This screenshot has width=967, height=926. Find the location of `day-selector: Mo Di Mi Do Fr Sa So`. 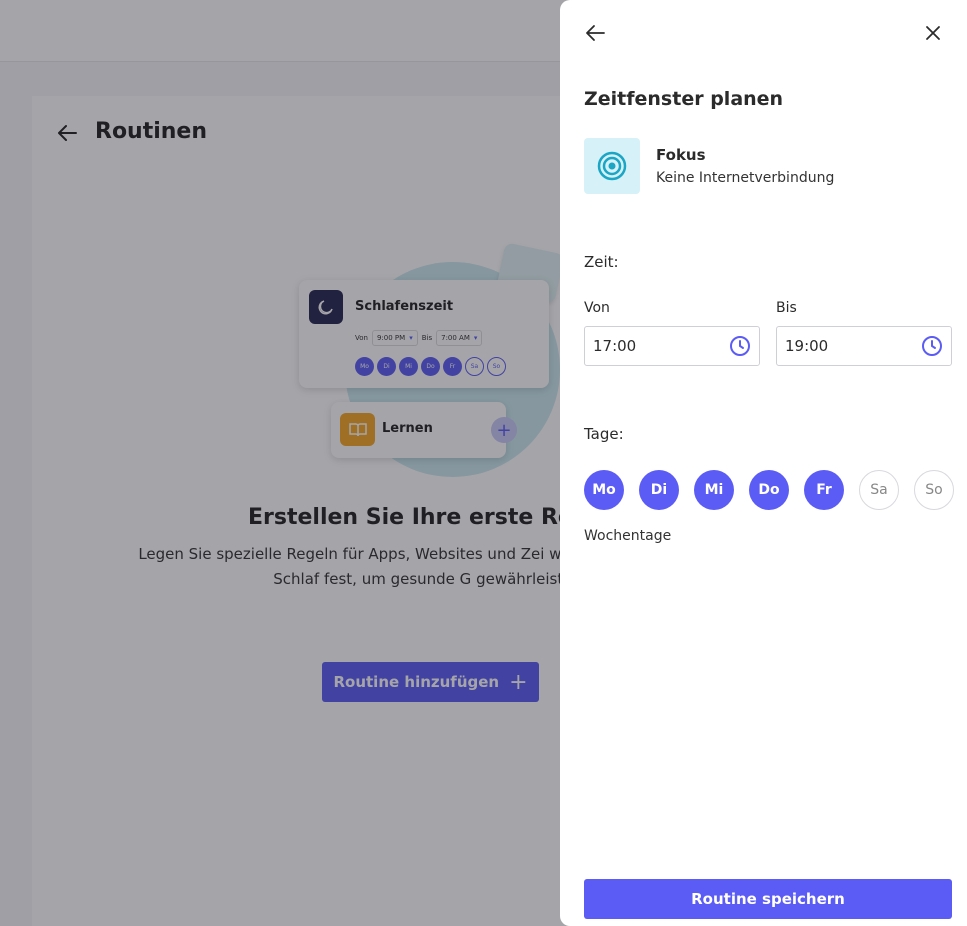

day-selector: Mo Di Mi Do Fr Sa So is located at coordinates (769, 490).